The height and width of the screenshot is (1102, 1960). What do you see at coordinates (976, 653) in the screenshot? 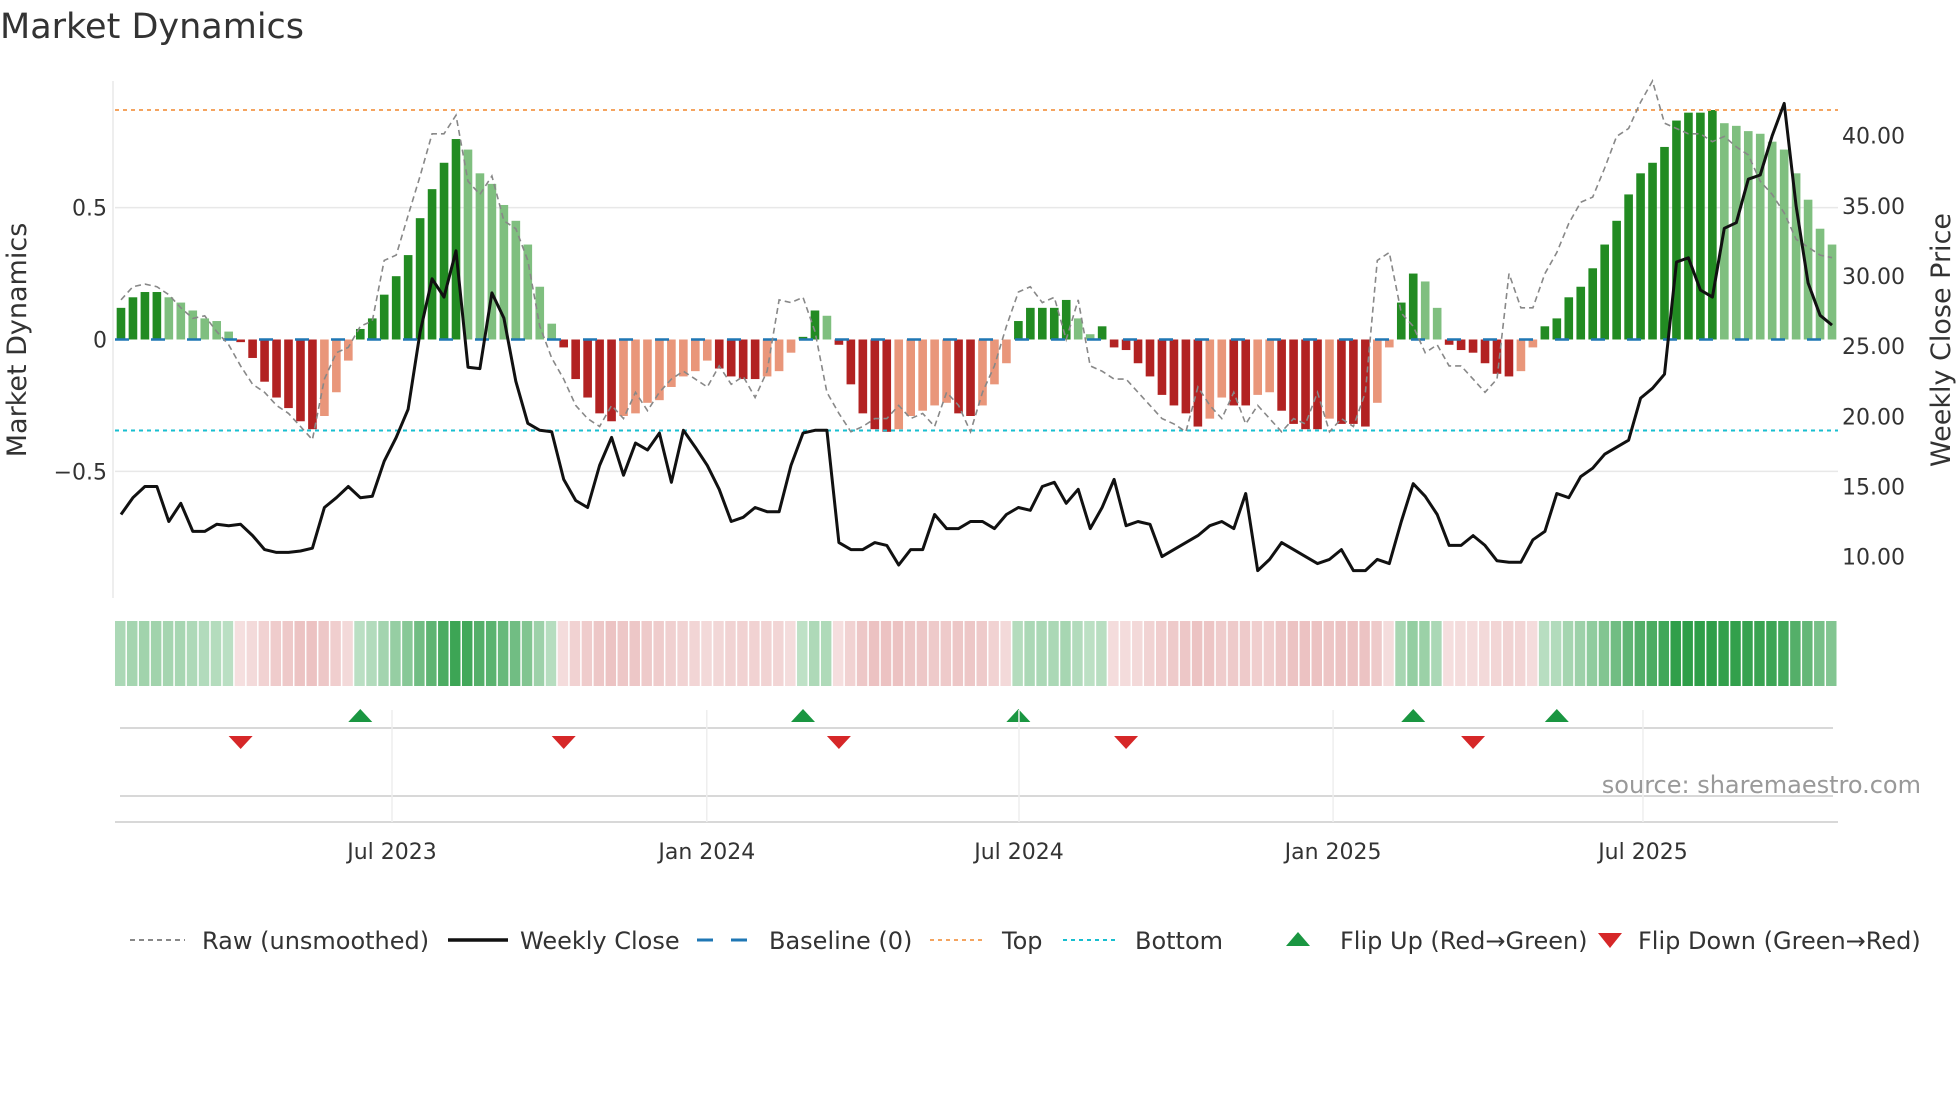
I see `heat-strip` at bounding box center [976, 653].